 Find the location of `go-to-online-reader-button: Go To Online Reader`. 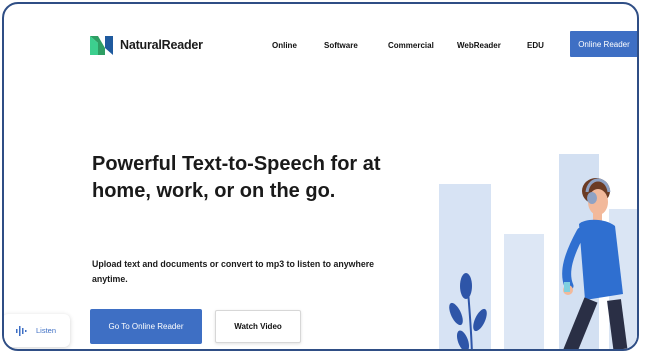

go-to-online-reader-button: Go To Online Reader is located at coordinates (146, 326).